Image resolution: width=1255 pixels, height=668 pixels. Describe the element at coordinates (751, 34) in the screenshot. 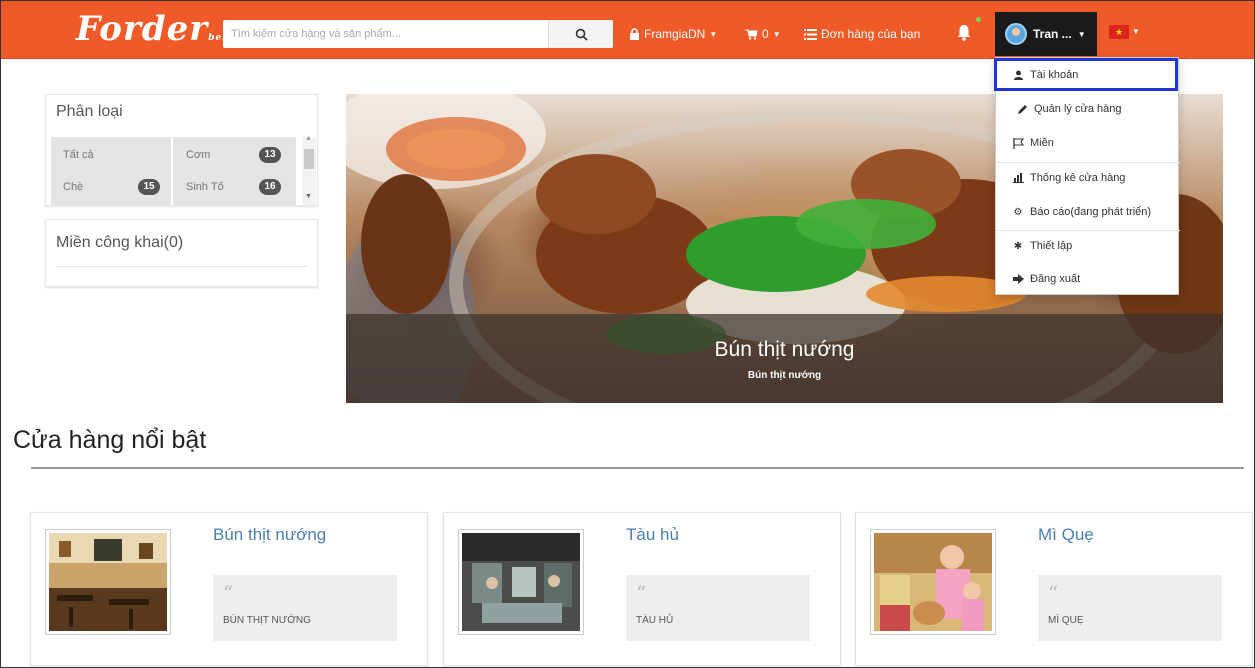

I see `cart-icon` at that location.